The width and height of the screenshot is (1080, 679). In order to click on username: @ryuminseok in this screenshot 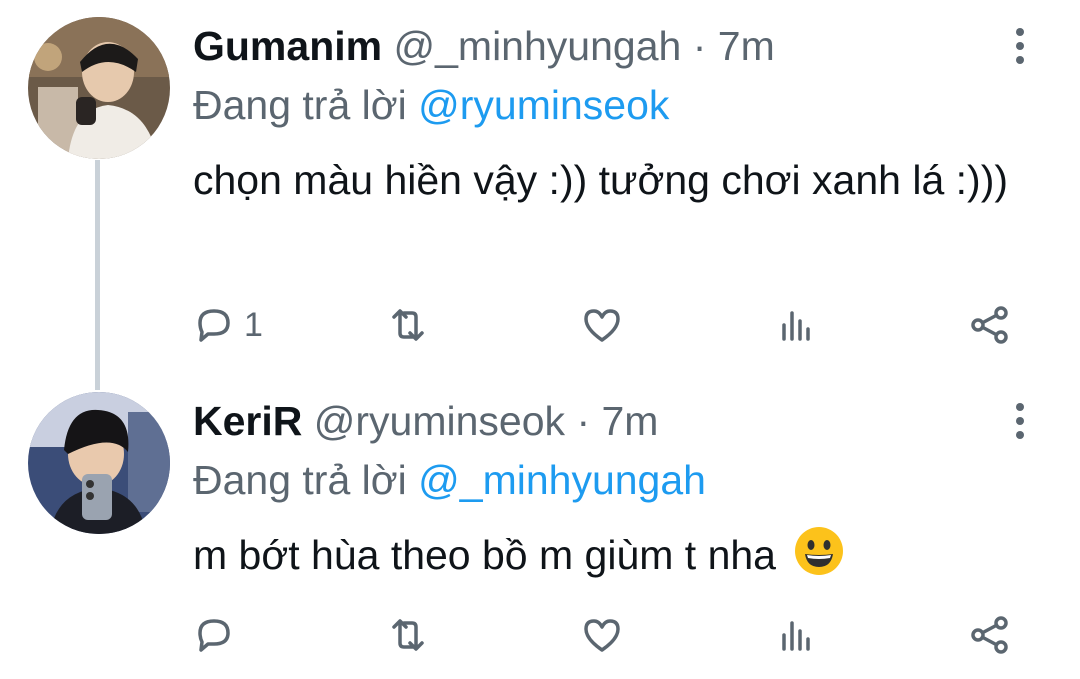, I will do `click(439, 421)`.